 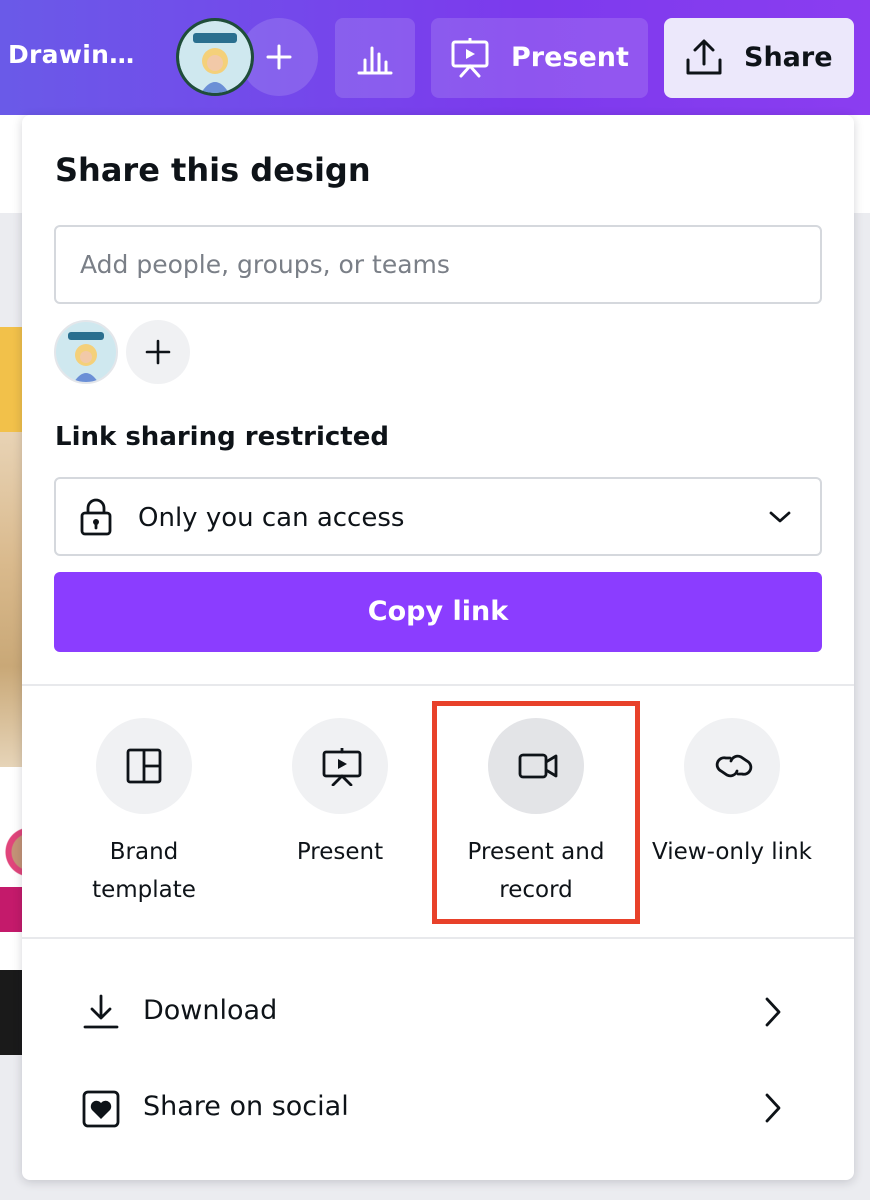 I want to click on panel-title: Share this design, so click(x=213, y=170).